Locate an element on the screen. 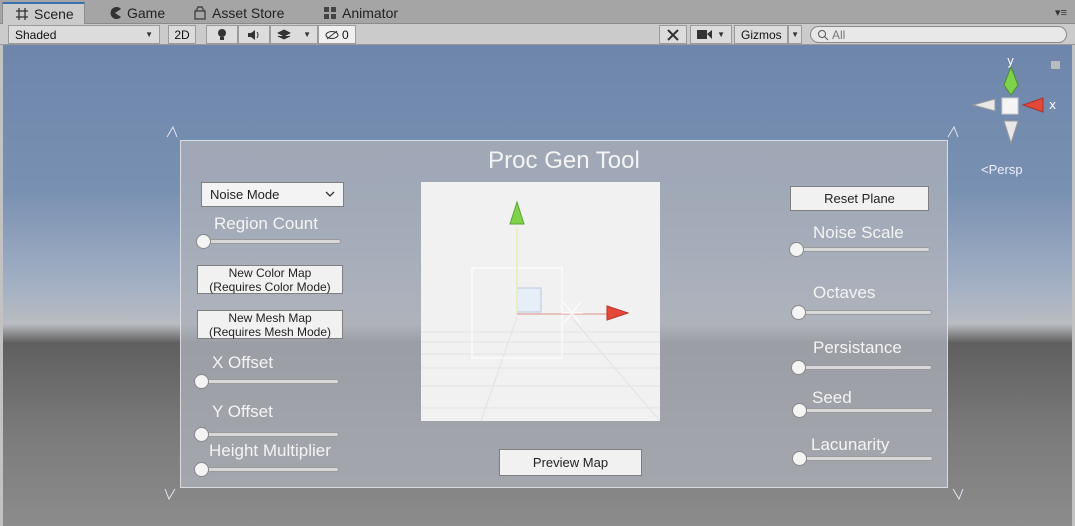 The image size is (1075, 526). animator-icon is located at coordinates (330, 13).